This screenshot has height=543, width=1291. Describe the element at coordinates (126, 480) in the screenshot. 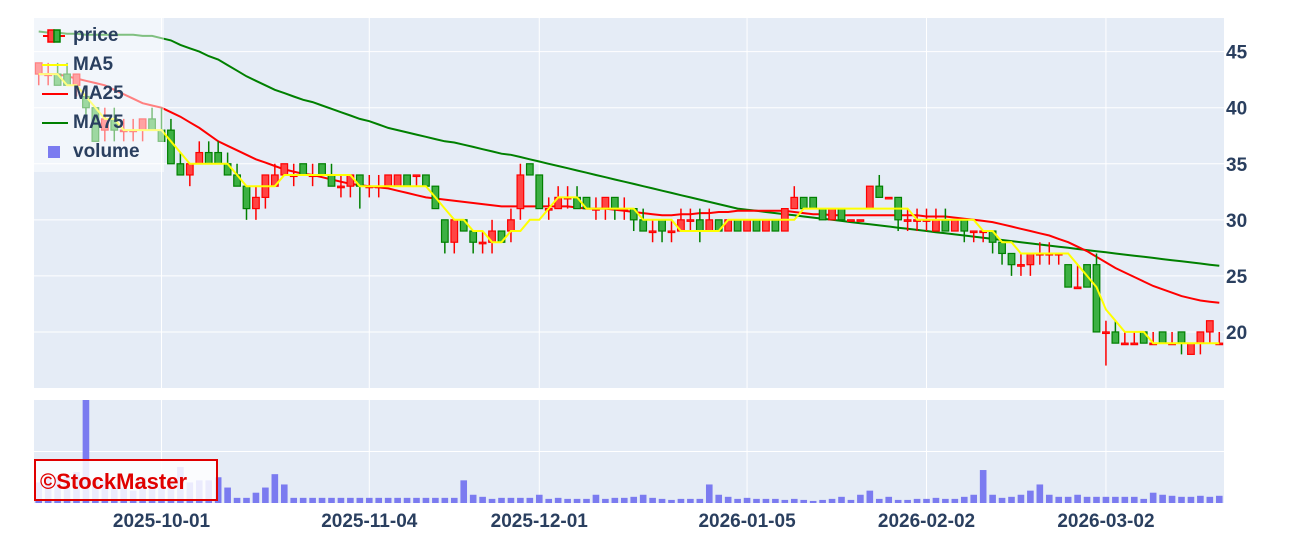

I see `watermark: ©StockMaster` at that location.